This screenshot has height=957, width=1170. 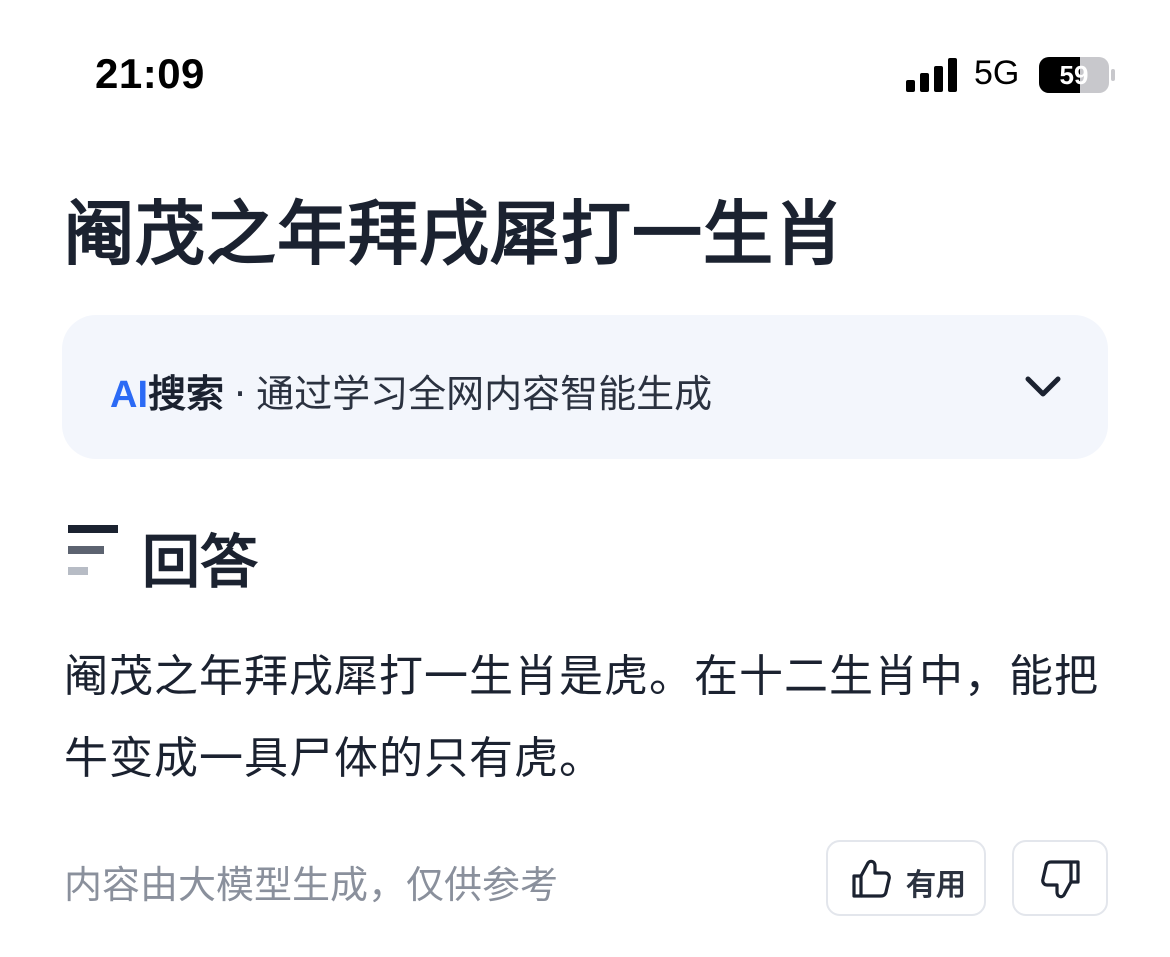 I want to click on answer-lines-icon, so click(x=93, y=550).